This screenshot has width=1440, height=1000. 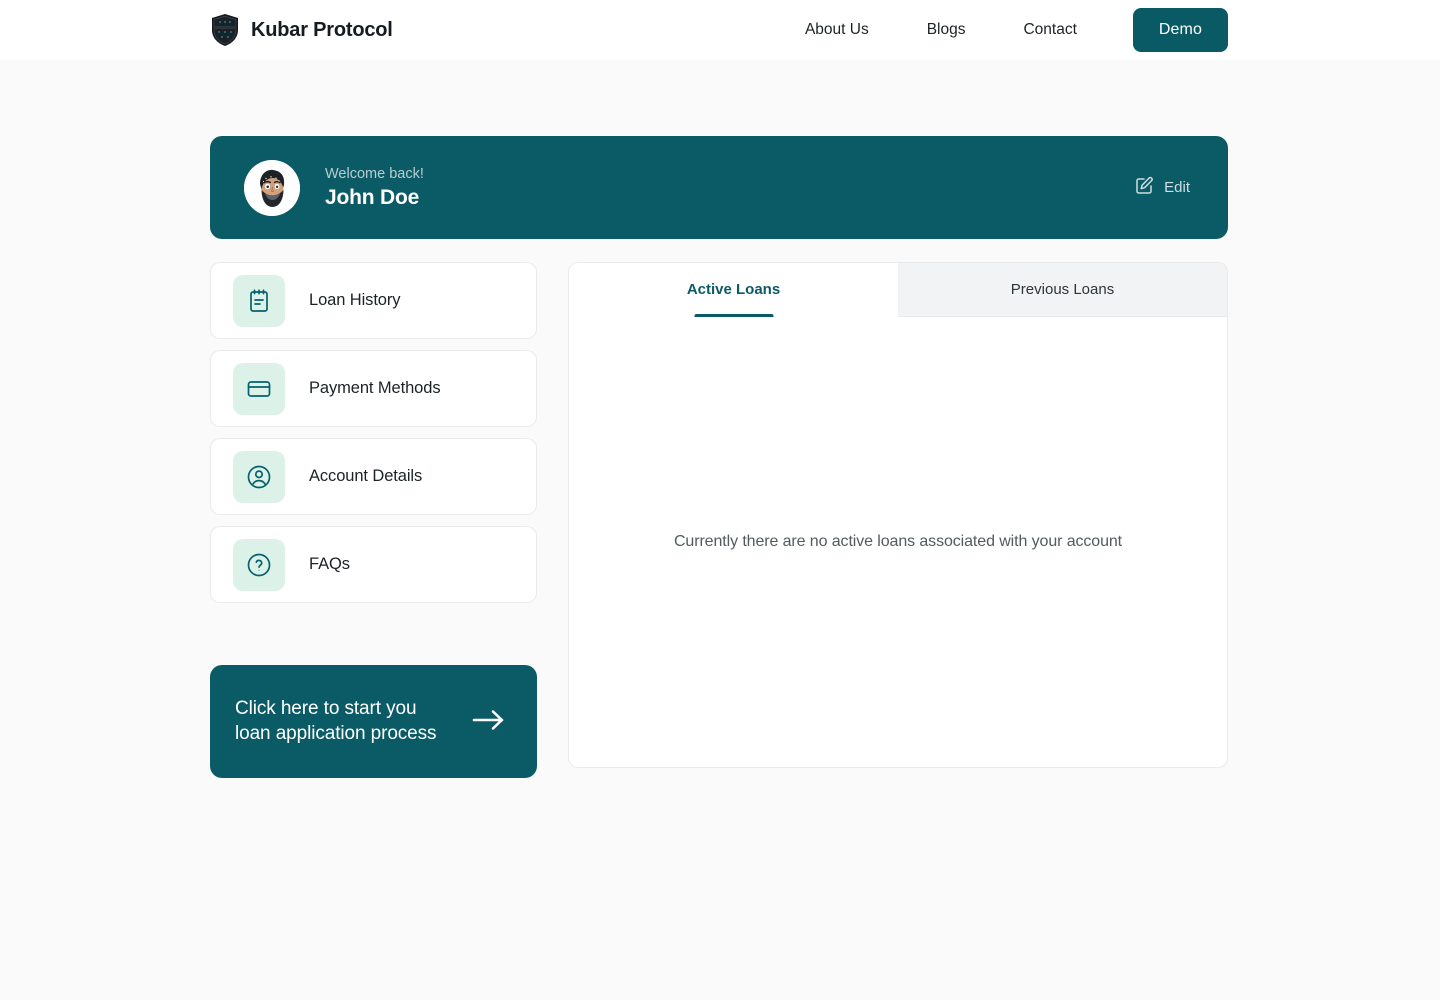 What do you see at coordinates (259, 300) in the screenshot?
I see `clipboard-icon` at bounding box center [259, 300].